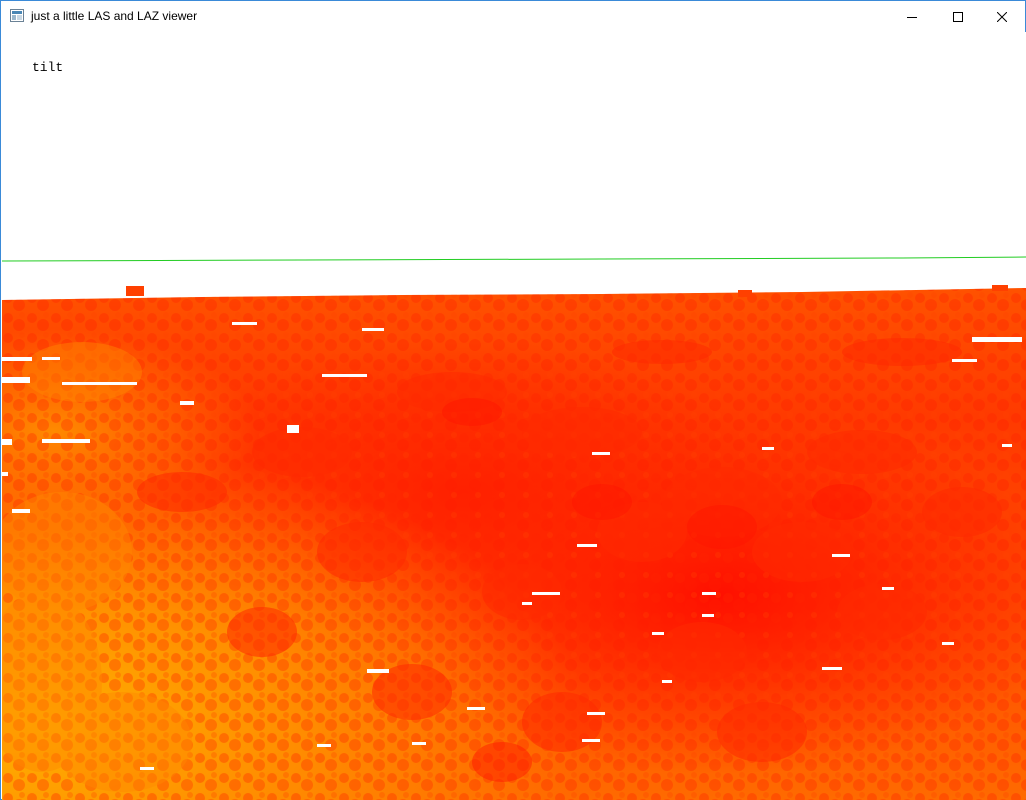 The image size is (1026, 800). Describe the element at coordinates (17, 15) in the screenshot. I see `app-icon` at that location.